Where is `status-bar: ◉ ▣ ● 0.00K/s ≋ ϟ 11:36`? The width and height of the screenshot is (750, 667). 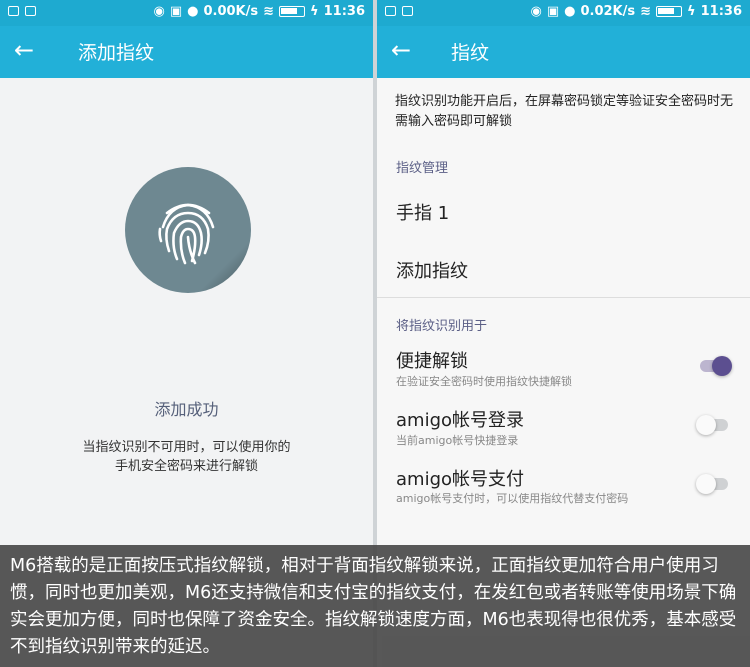
status-bar: ◉ ▣ ● 0.00K/s ≋ ϟ 11:36 is located at coordinates (186, 13).